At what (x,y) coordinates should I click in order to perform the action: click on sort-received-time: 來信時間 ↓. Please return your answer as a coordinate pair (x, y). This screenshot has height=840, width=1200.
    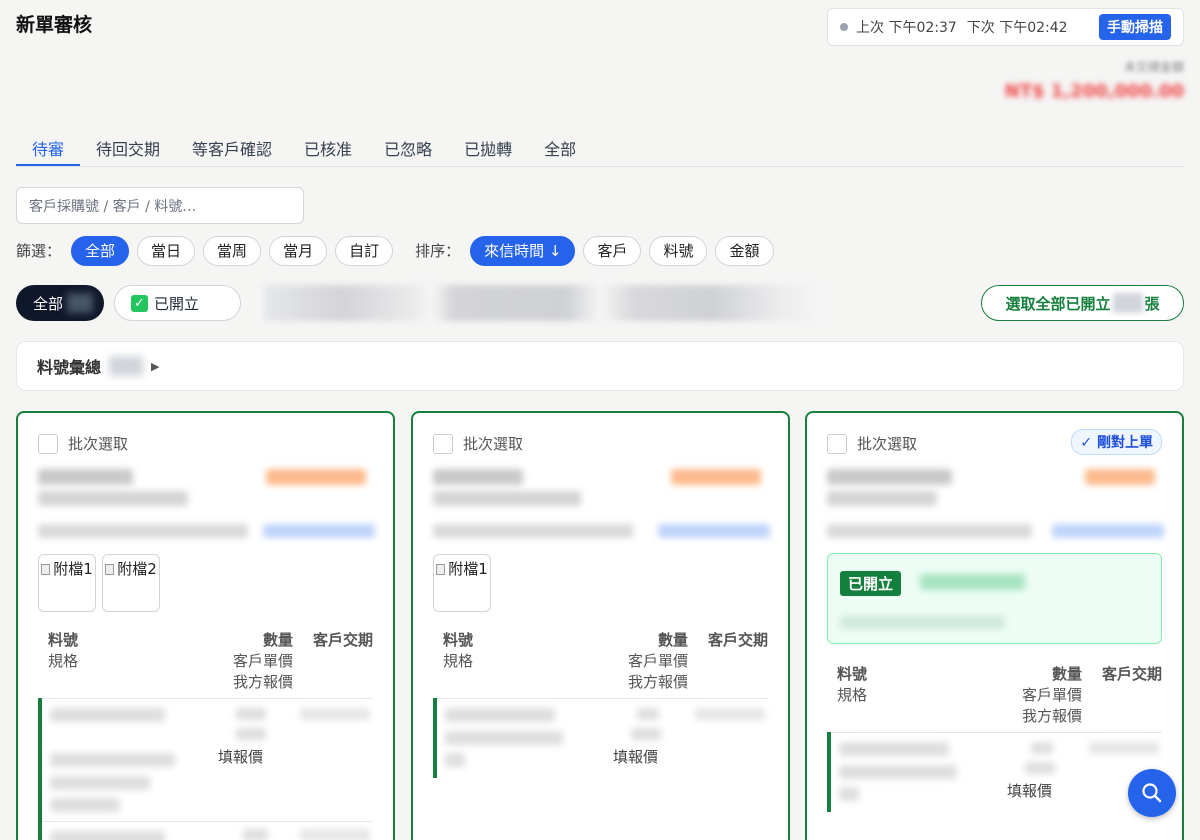
    Looking at the image, I should click on (523, 250).